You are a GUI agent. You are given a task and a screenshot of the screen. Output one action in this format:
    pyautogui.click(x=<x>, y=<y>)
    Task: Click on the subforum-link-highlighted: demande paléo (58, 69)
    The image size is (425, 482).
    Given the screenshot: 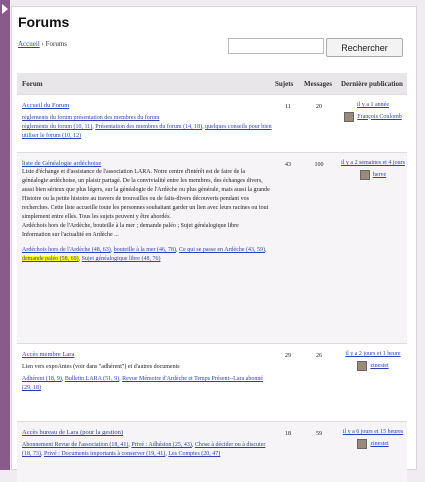 What is the action you would take?
    pyautogui.click(x=50, y=259)
    